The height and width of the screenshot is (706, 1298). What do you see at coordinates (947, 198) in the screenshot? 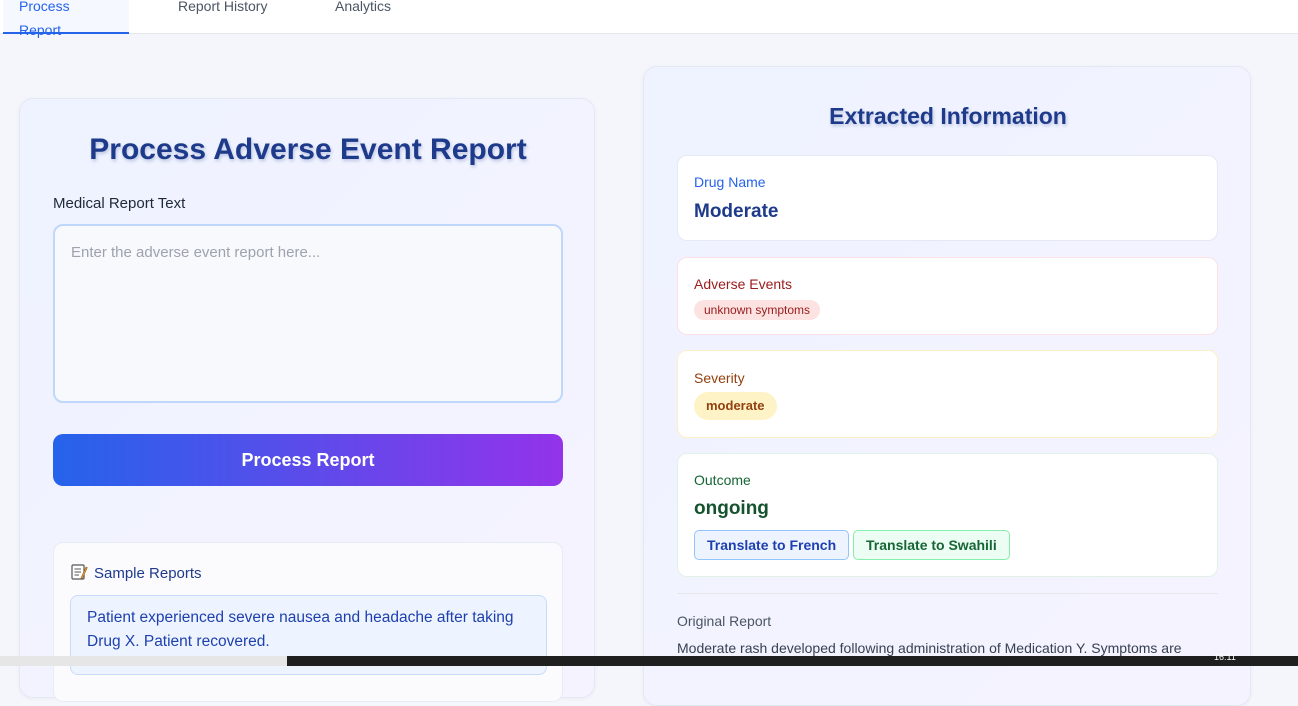
I see `drug-name-box: Drug Name Moderate` at bounding box center [947, 198].